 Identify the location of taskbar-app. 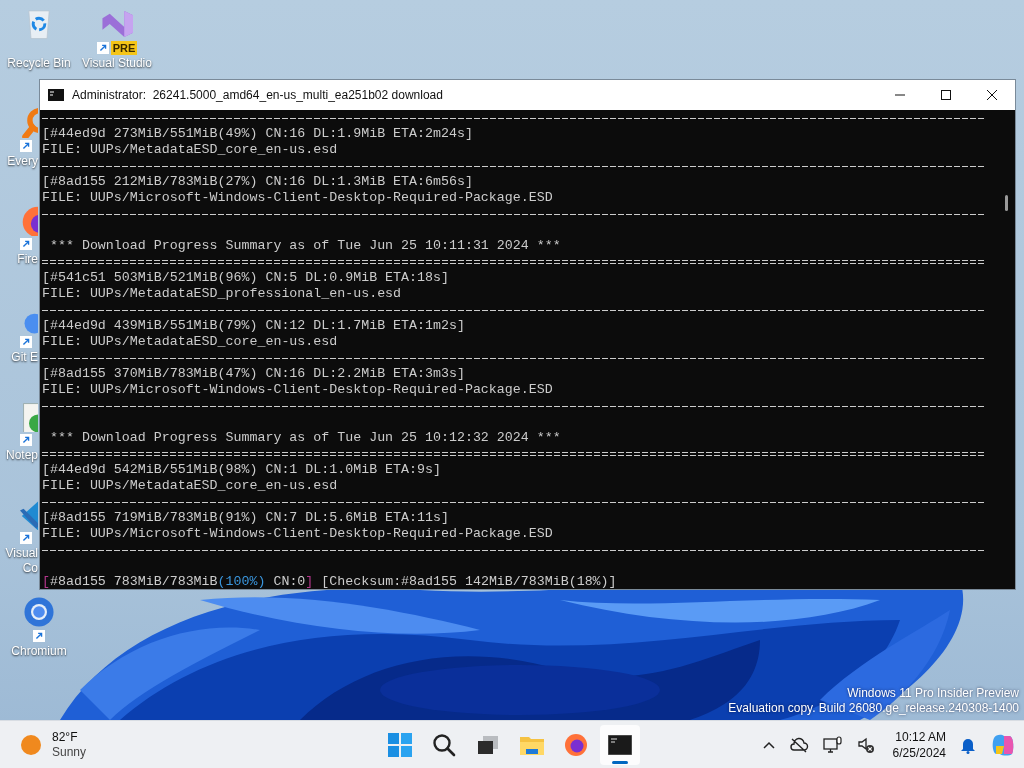
(620, 744).